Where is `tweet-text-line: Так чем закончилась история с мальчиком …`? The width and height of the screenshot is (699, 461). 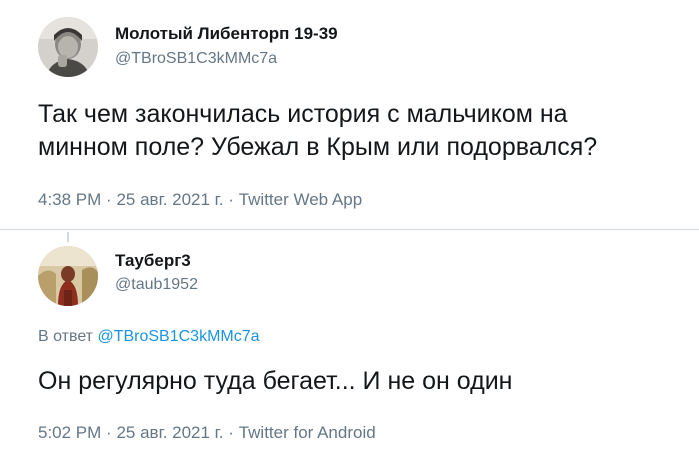 tweet-text-line: Так чем закончилась история с мальчиком … is located at coordinates (303, 114).